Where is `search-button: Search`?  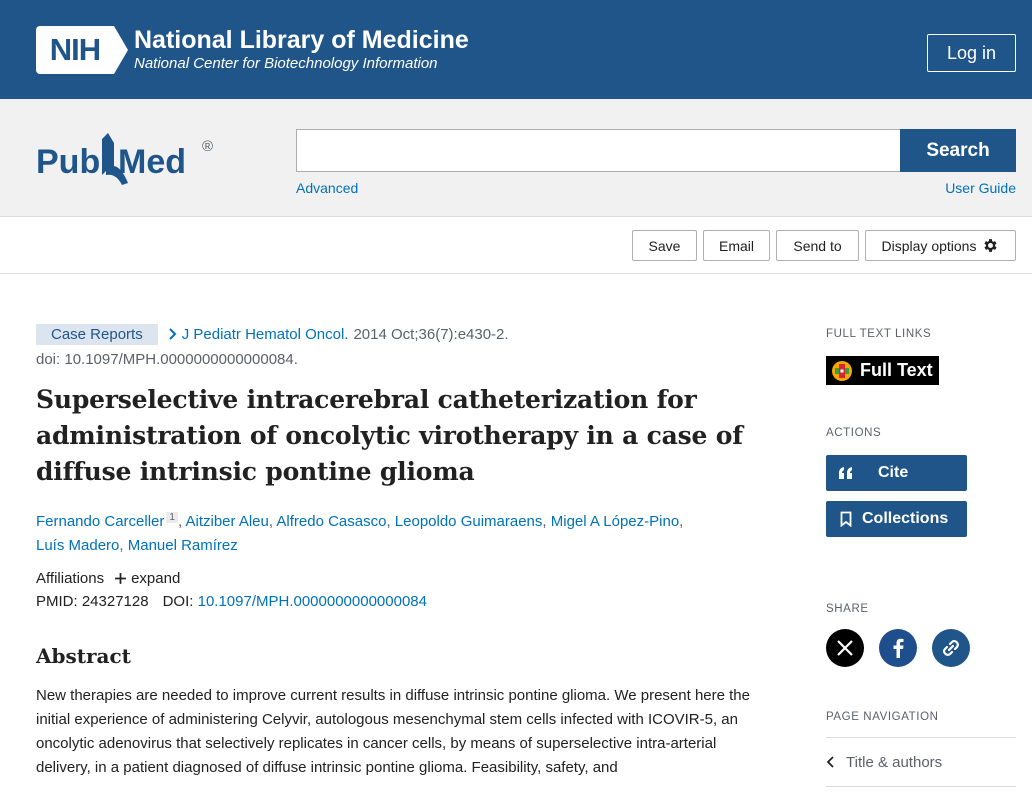 search-button: Search is located at coordinates (958, 150).